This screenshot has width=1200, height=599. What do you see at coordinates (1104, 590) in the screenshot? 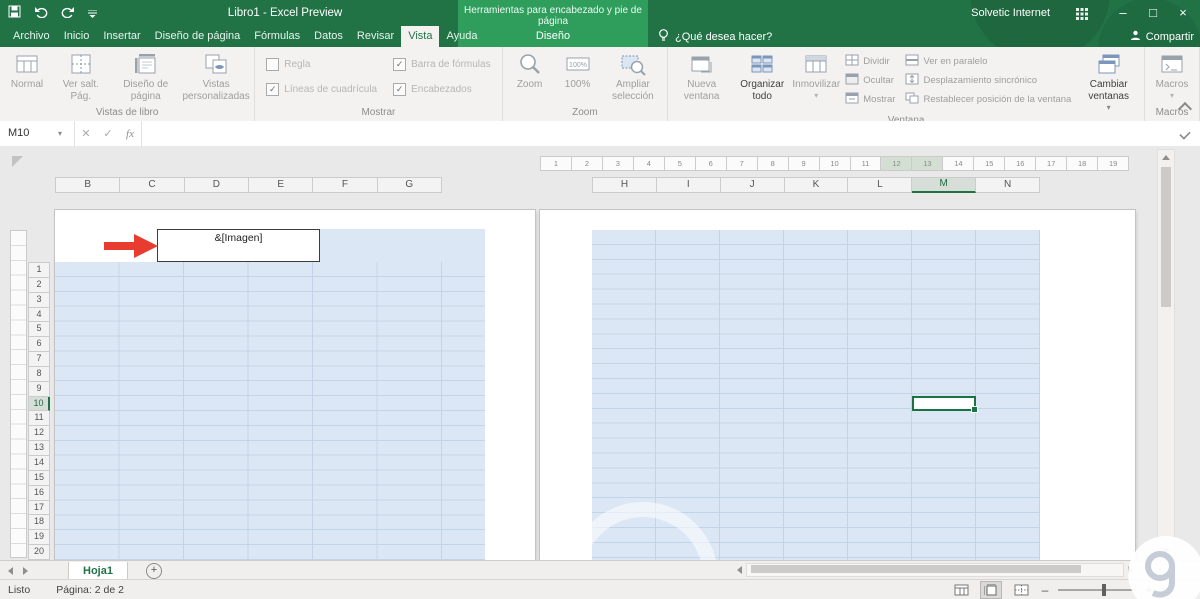
I see `zoom-slider-thumb` at bounding box center [1104, 590].